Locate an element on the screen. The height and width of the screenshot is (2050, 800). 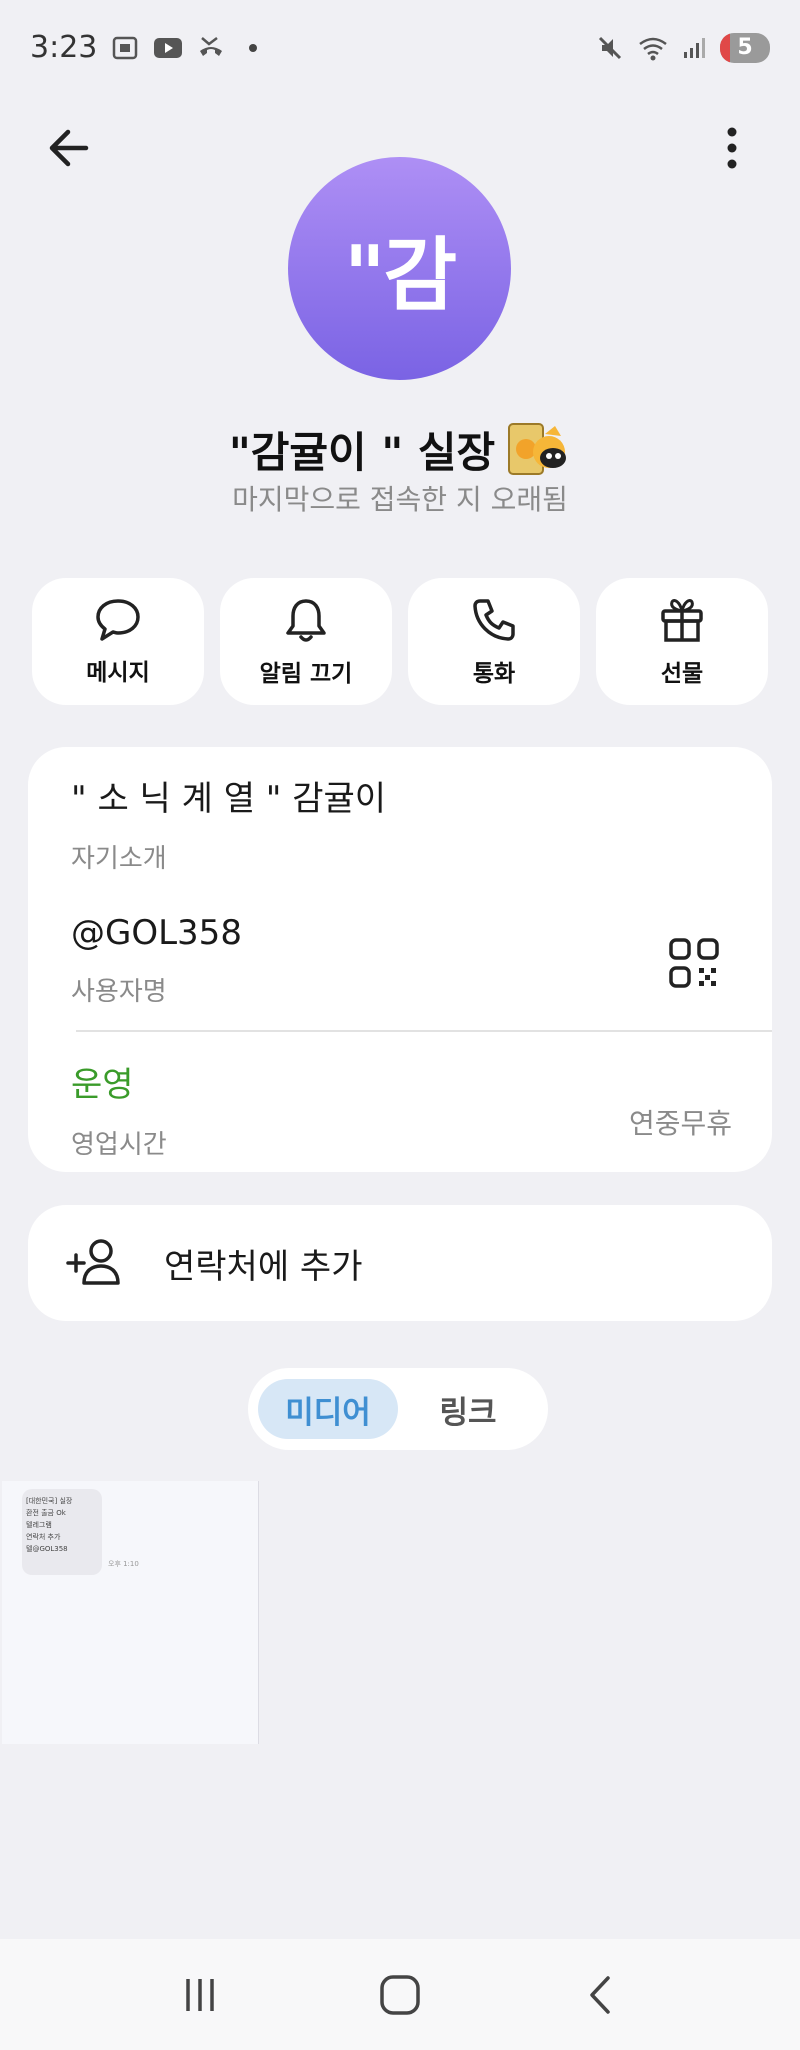
gift-button: 선물 is located at coordinates (682, 641).